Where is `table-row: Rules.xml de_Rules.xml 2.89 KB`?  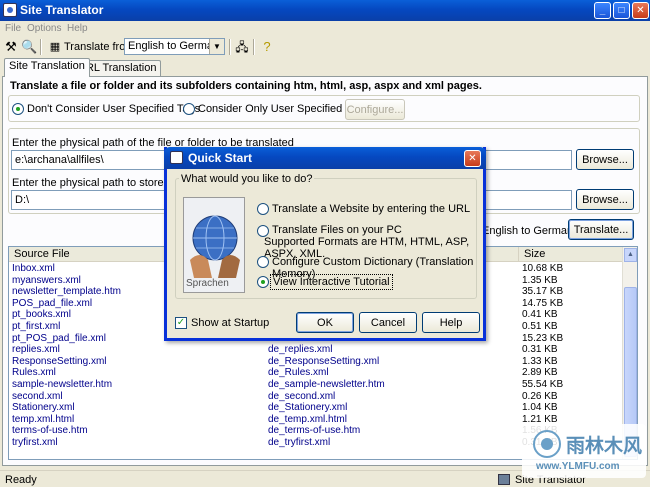
table-row: Rules.xml de_Rules.xml 2.89 KB is located at coordinates (316, 373).